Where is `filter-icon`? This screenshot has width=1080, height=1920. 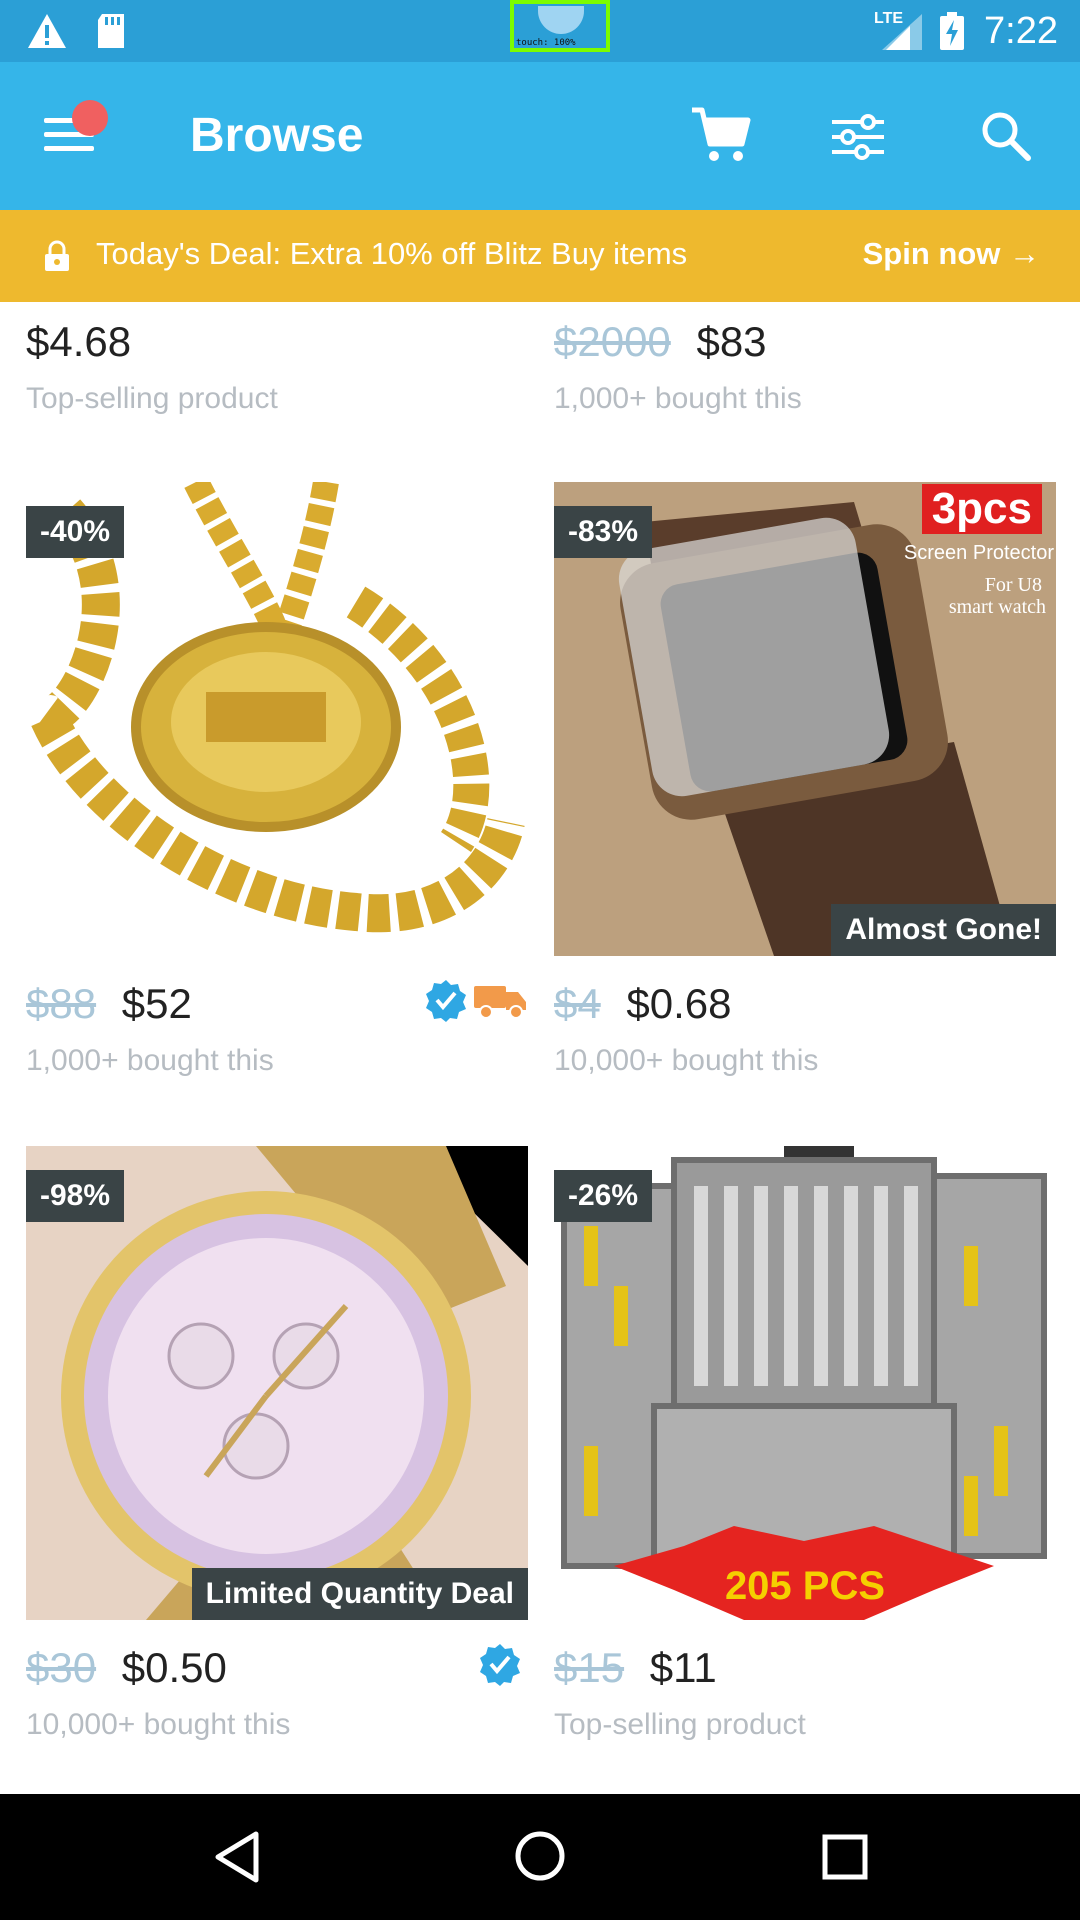
filter-icon is located at coordinates (858, 137).